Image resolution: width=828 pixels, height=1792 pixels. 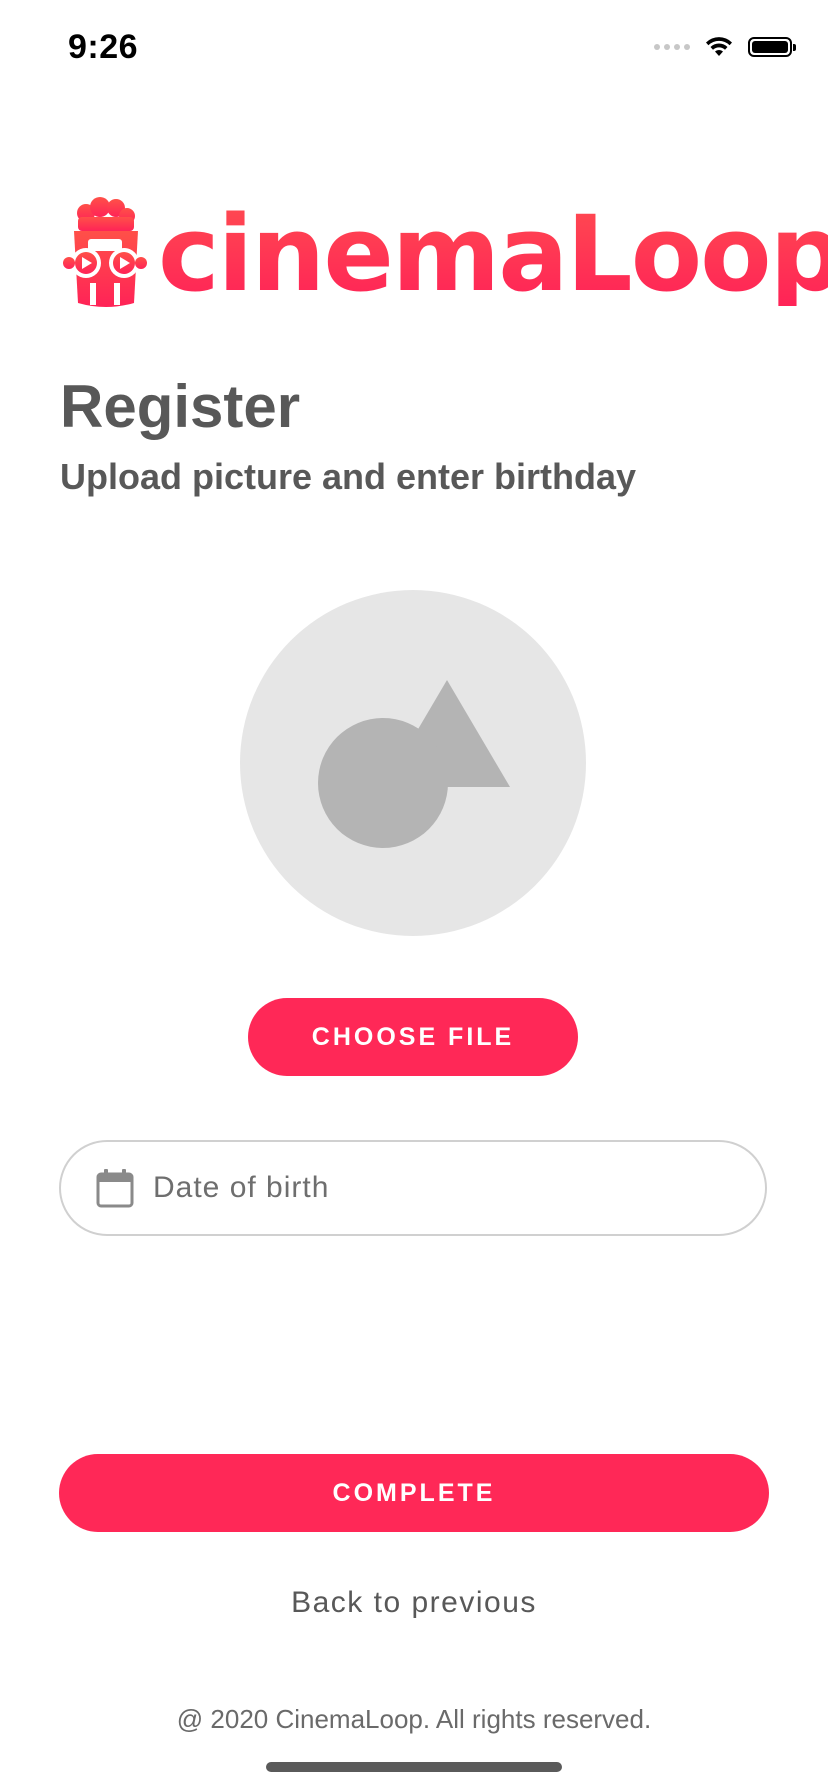 I want to click on status-icons, so click(x=725, y=47).